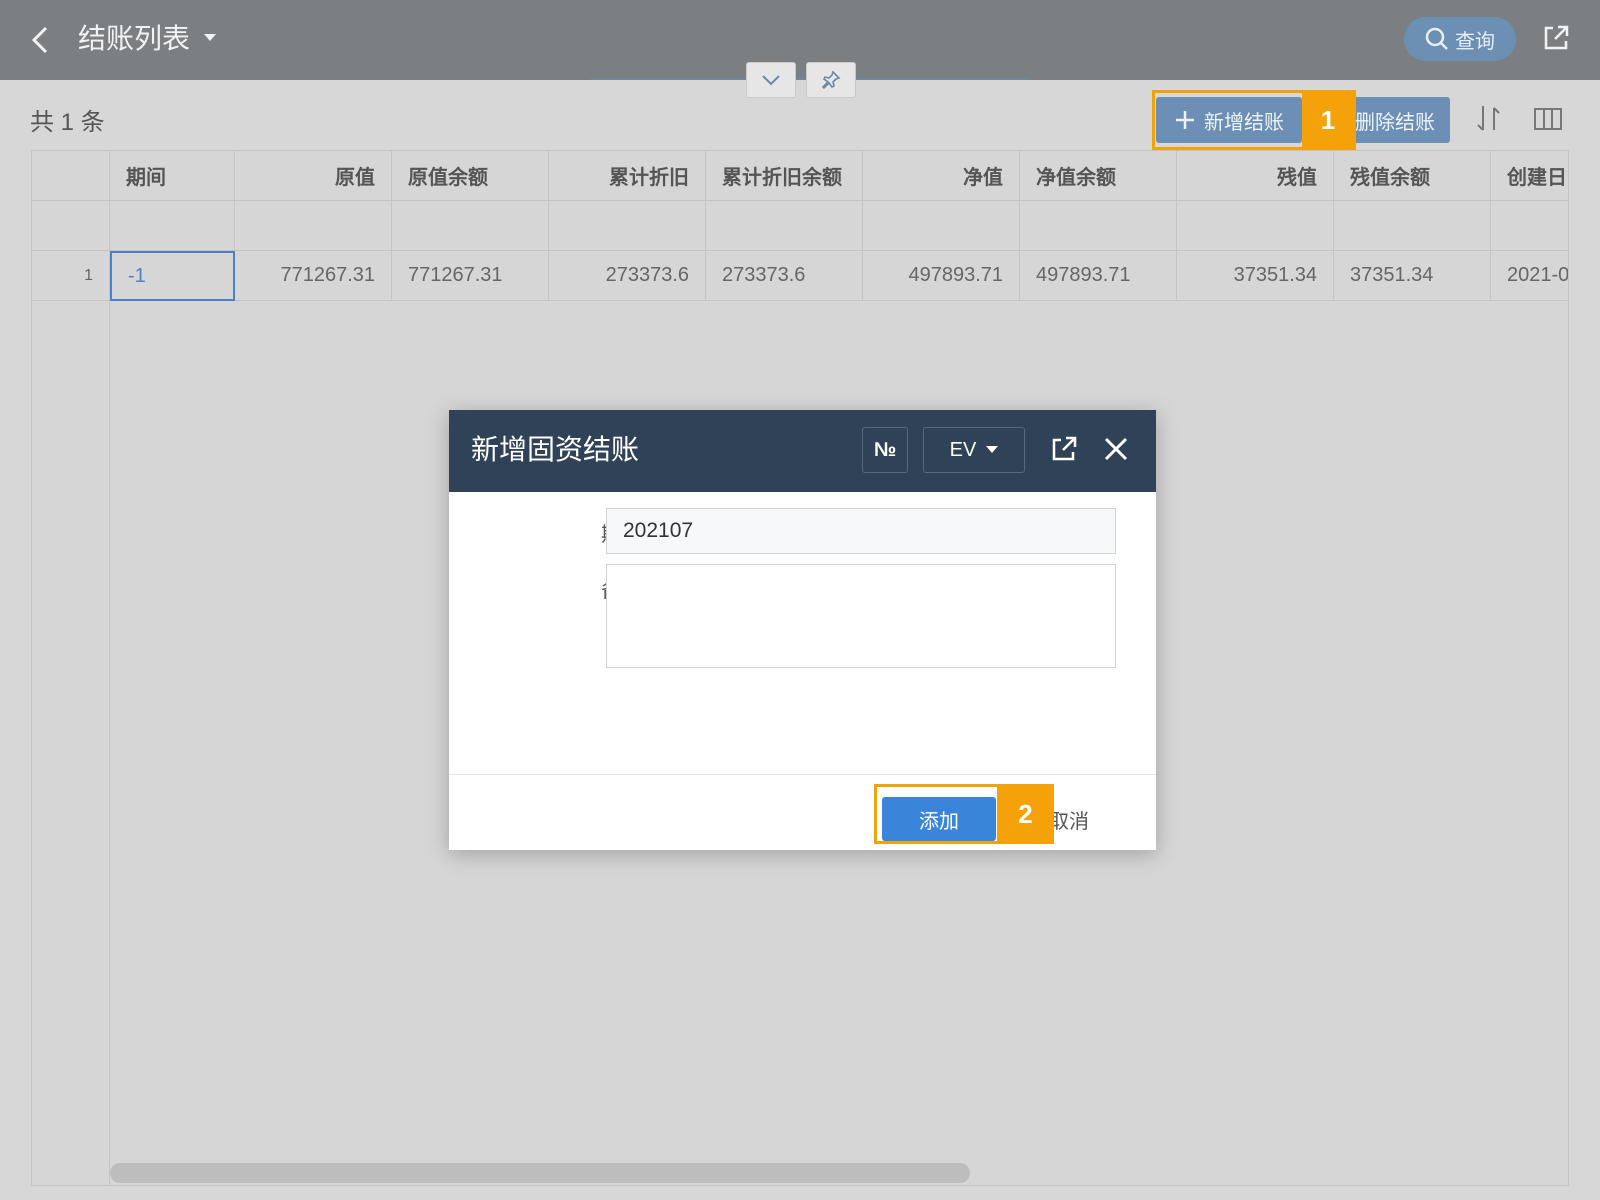 The image size is (1600, 1200). What do you see at coordinates (1475, 41) in the screenshot?
I see `query-label: 查询` at bounding box center [1475, 41].